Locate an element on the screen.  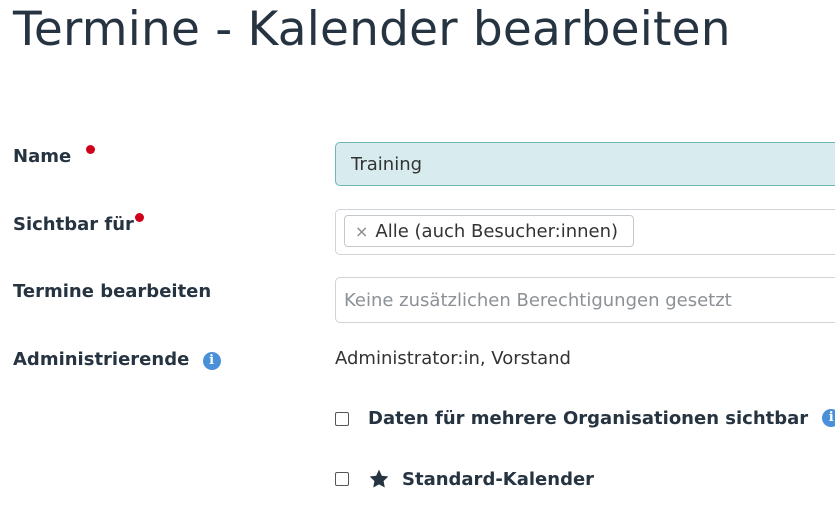
default-calendar-row: Standard-Kalender is located at coordinates (464, 479).